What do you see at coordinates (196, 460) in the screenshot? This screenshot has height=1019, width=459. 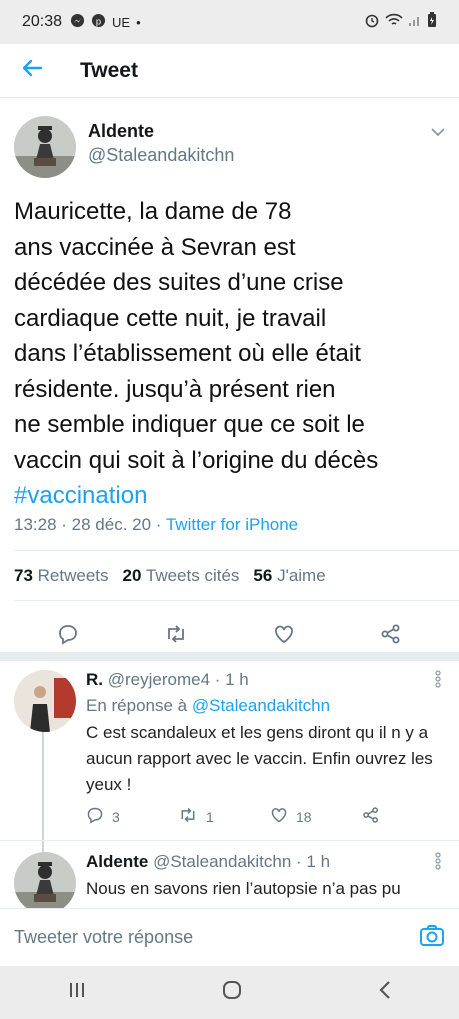 I see `tweet-line: vaccin qui soit à l’origine du décès` at bounding box center [196, 460].